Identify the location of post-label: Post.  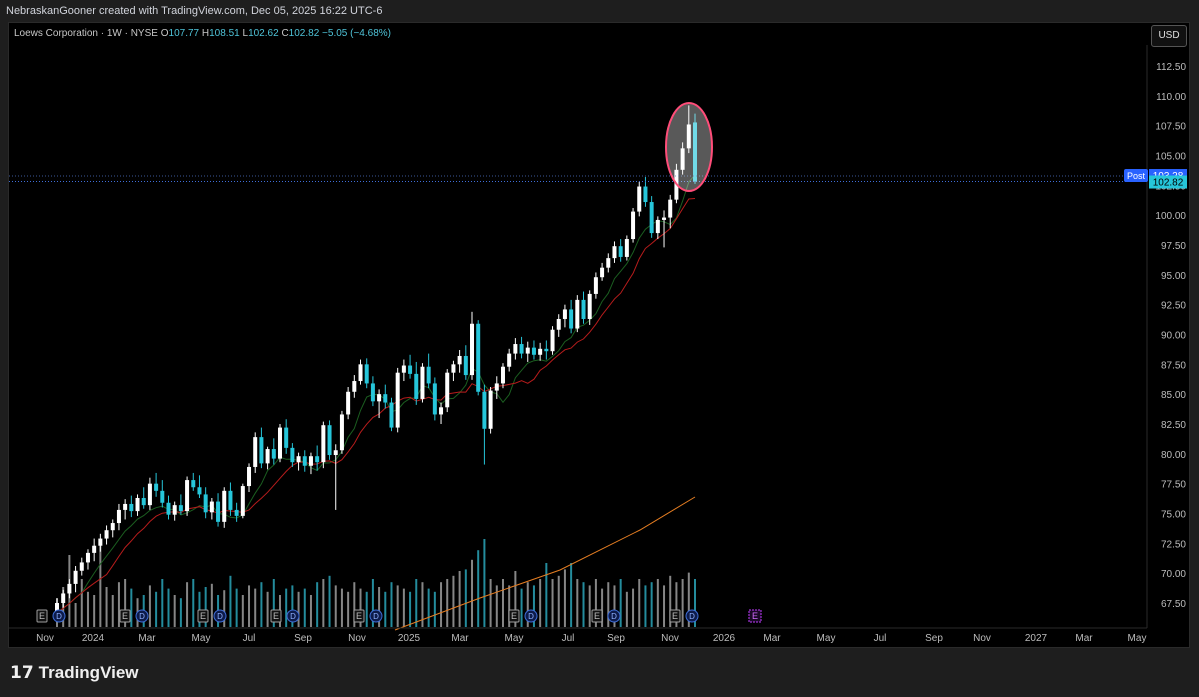
(1136, 176).